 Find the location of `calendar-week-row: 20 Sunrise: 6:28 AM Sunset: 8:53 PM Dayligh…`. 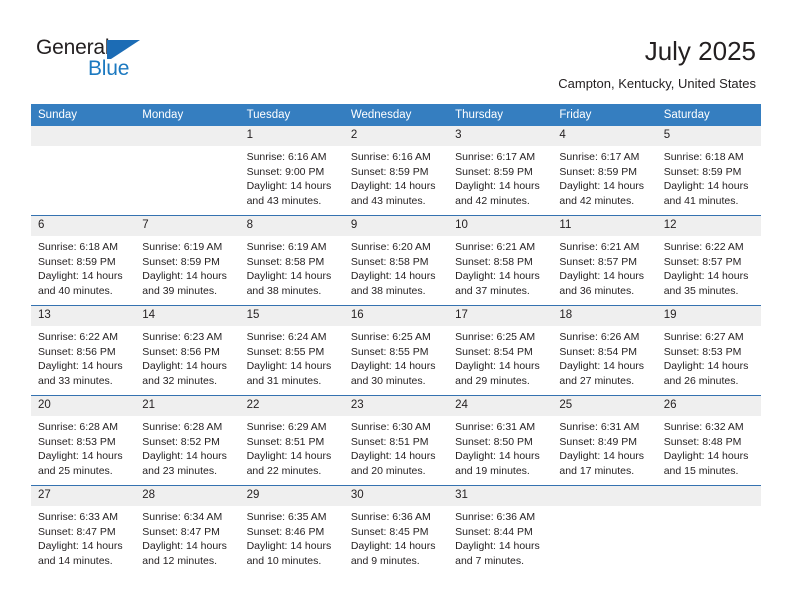

calendar-week-row: 20 Sunrise: 6:28 AM Sunset: 8:53 PM Dayligh… is located at coordinates (396, 440).